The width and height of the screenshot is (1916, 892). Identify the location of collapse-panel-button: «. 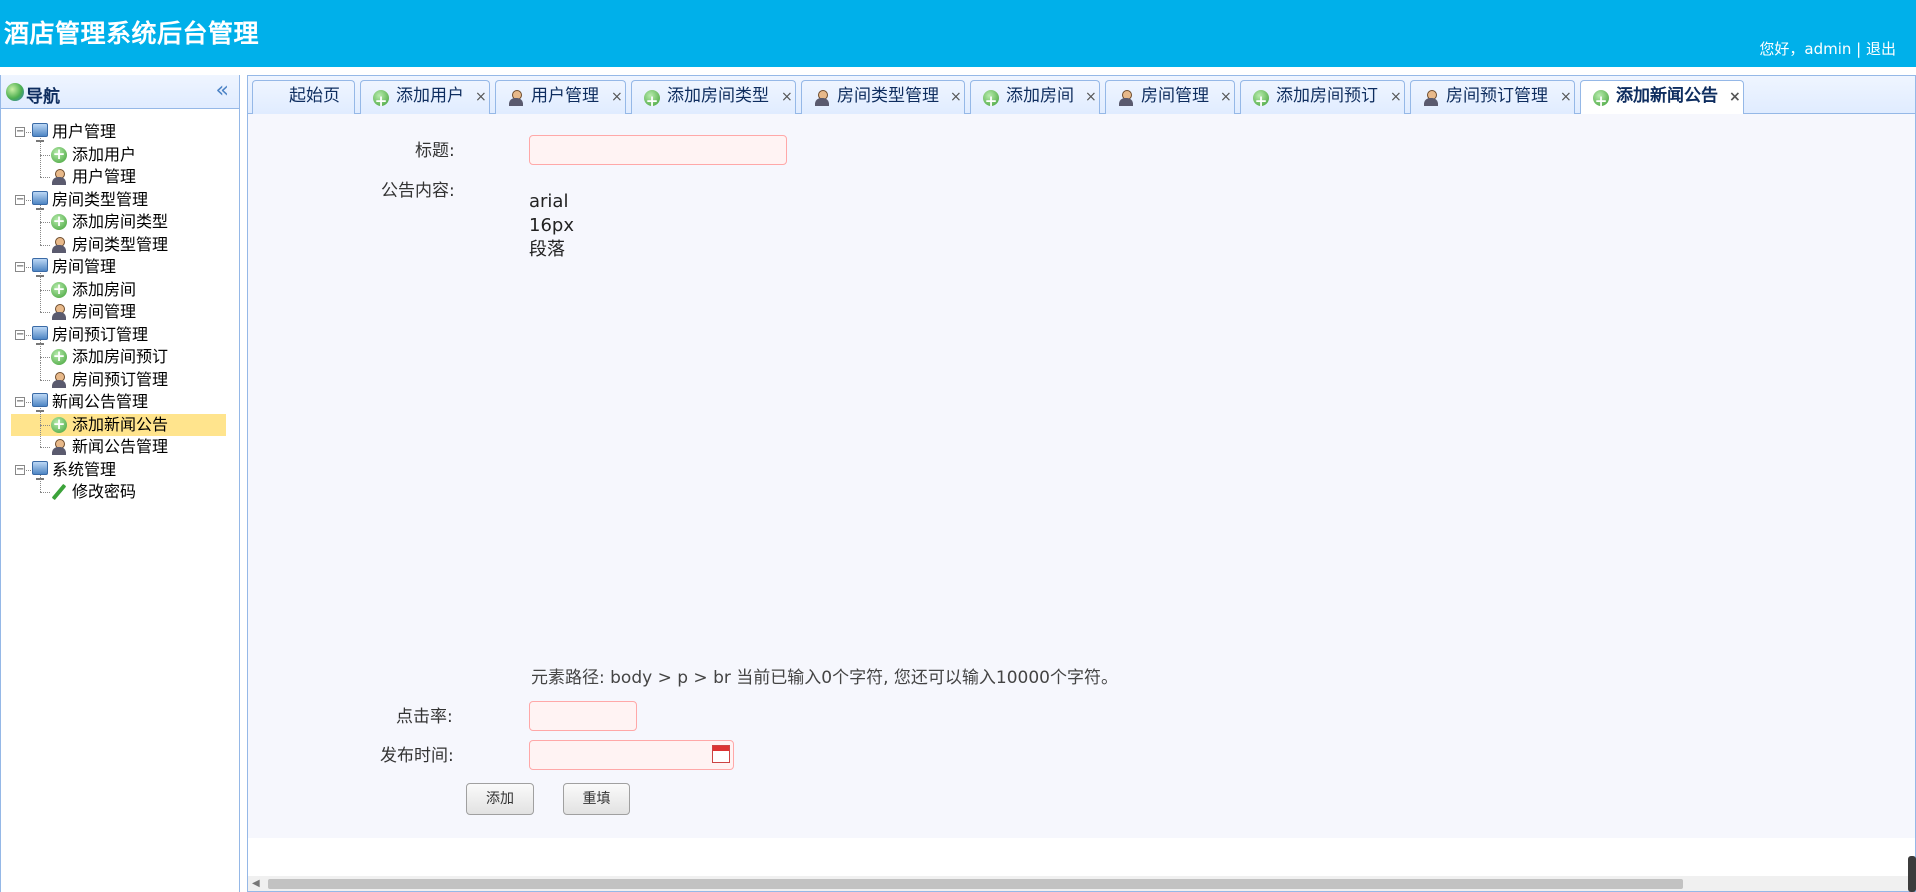
(222, 90).